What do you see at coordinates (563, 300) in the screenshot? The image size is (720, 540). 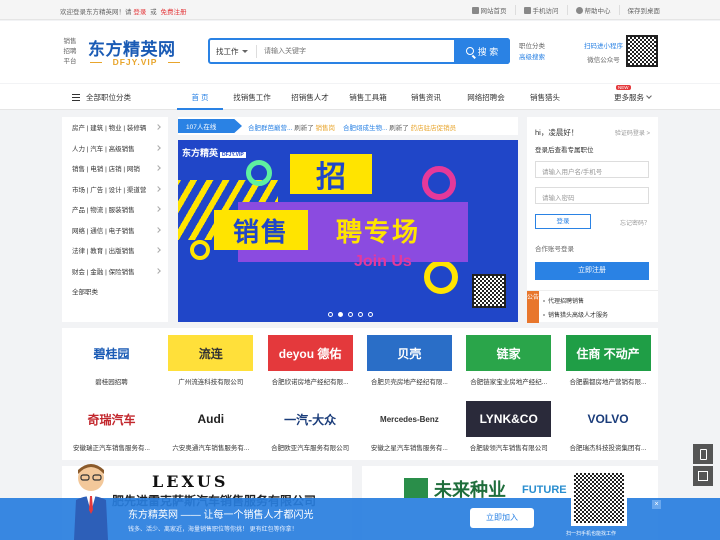 I see `notice-item: 代理招聘销售` at bounding box center [563, 300].